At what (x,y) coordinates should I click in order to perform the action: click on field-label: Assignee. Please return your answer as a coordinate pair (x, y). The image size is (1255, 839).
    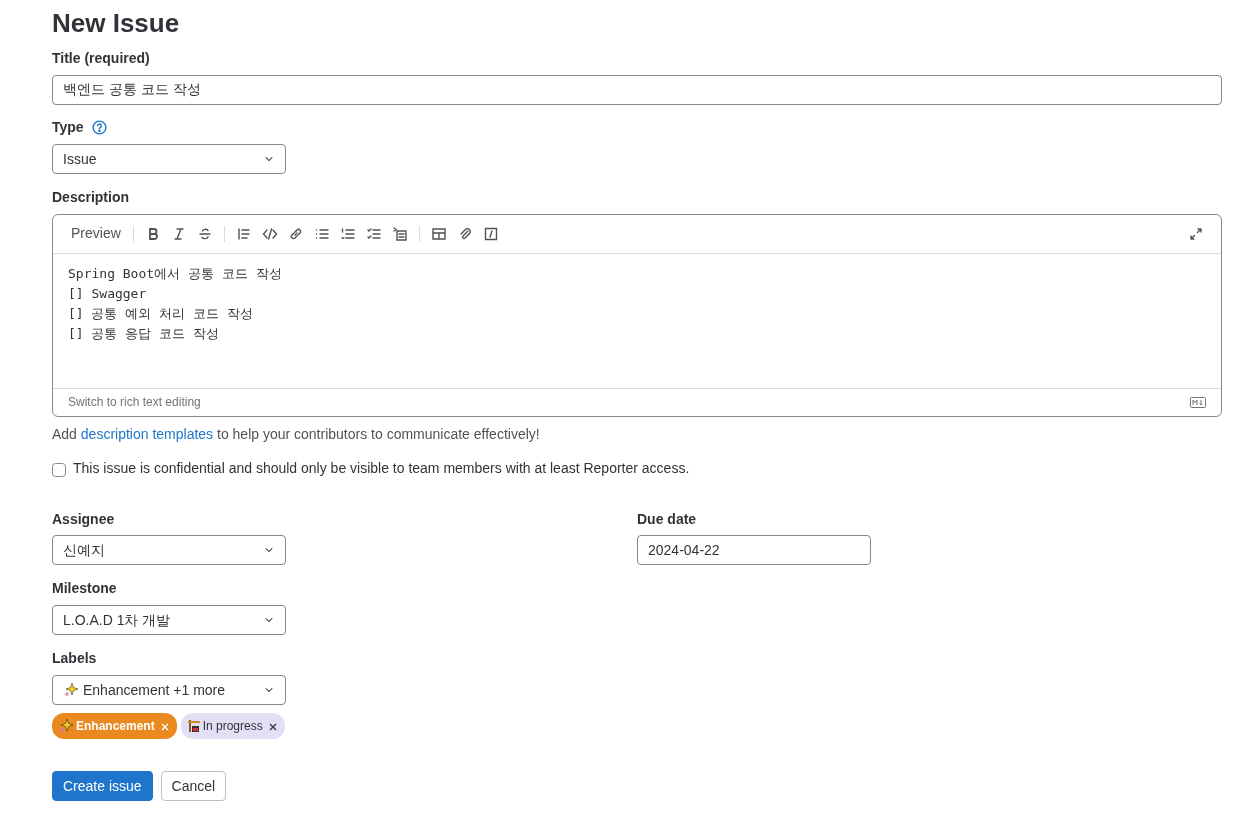
    Looking at the image, I should click on (83, 519).